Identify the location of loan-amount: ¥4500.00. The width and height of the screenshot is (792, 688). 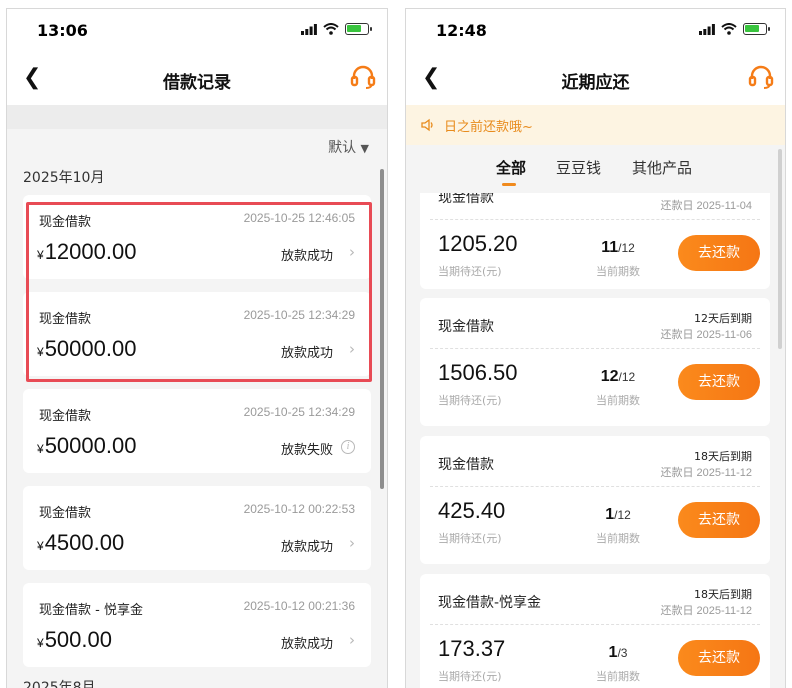
(81, 542).